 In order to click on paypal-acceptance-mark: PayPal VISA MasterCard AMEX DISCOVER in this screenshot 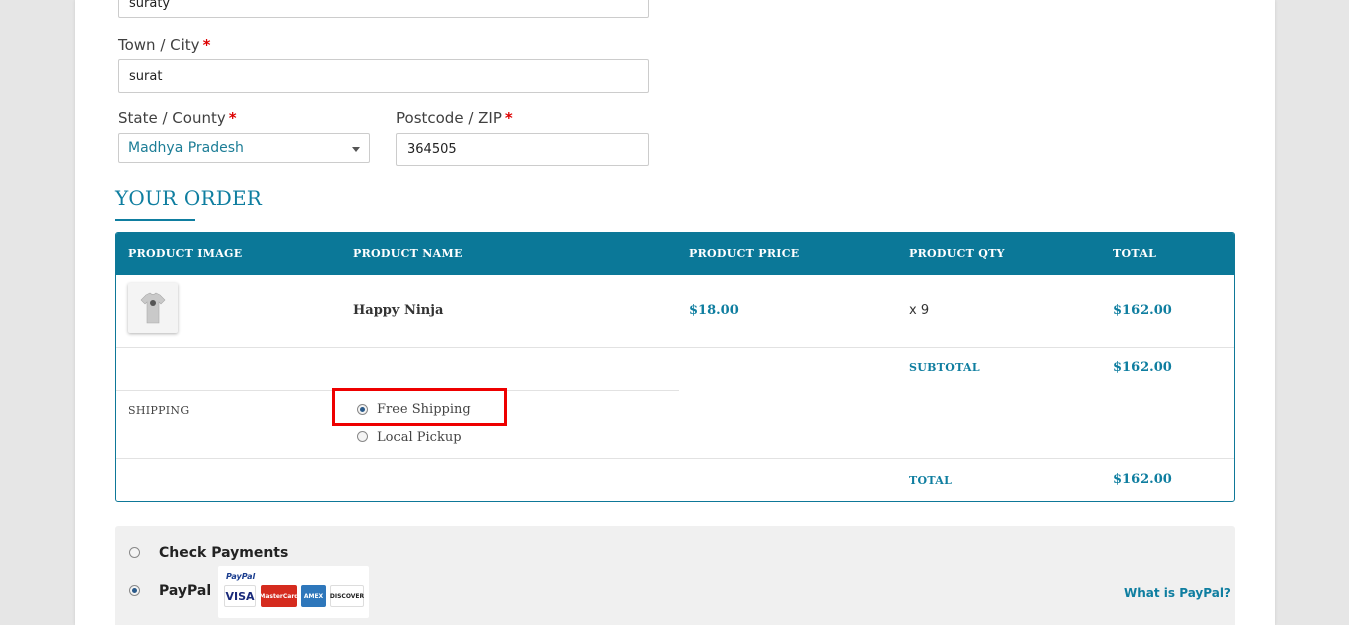, I will do `click(293, 592)`.